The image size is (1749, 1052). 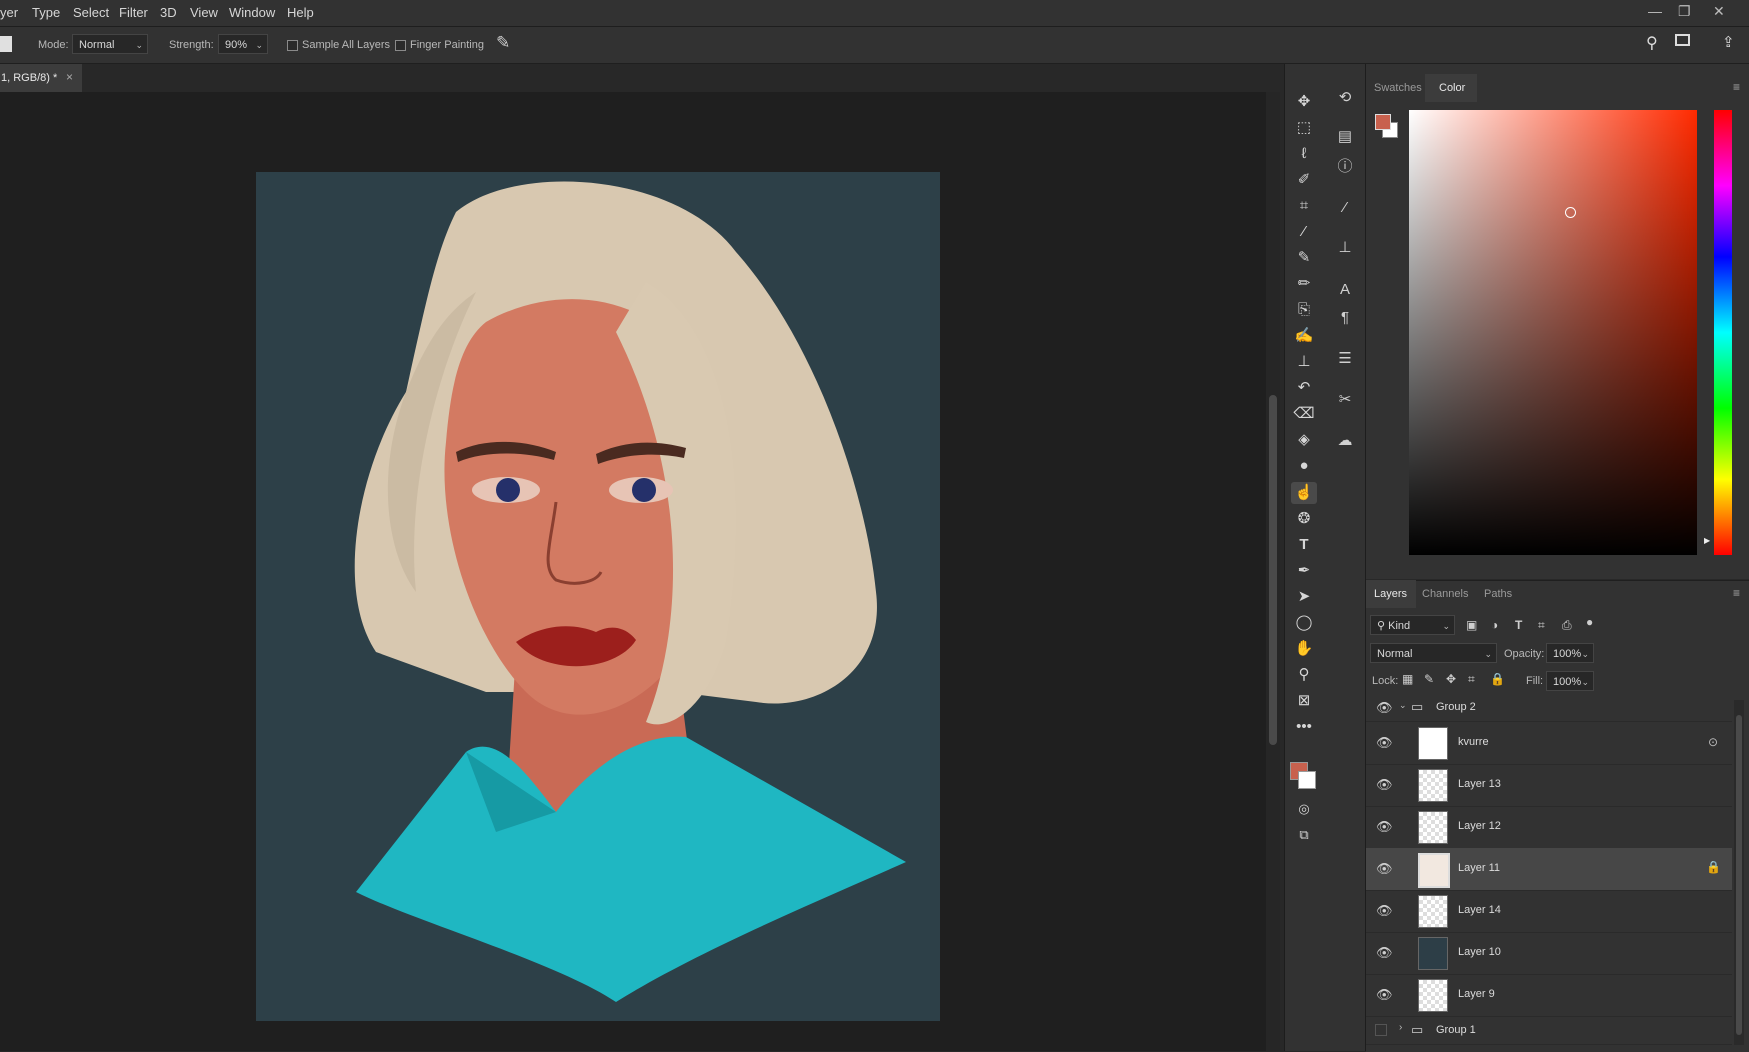 I want to click on ellipse-icon: ◯, so click(x=1304, y=623).